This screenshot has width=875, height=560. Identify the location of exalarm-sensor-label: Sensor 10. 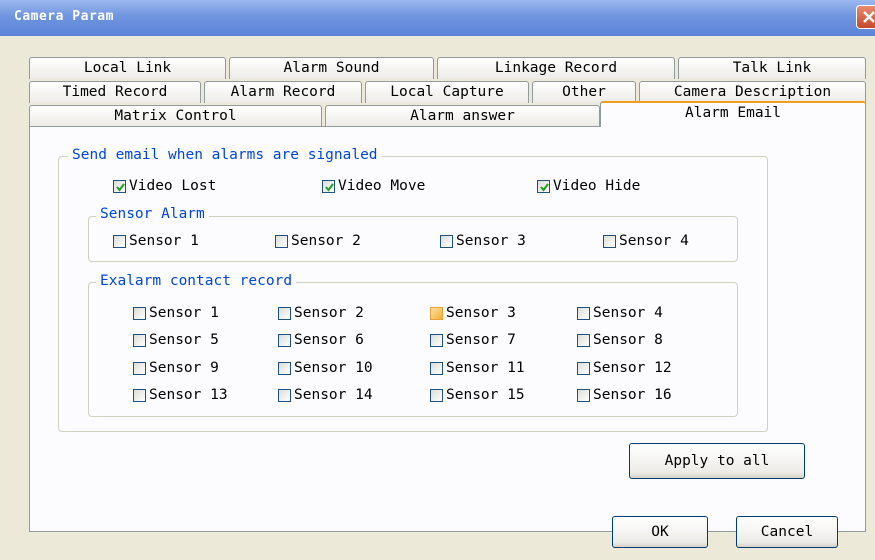
(333, 368).